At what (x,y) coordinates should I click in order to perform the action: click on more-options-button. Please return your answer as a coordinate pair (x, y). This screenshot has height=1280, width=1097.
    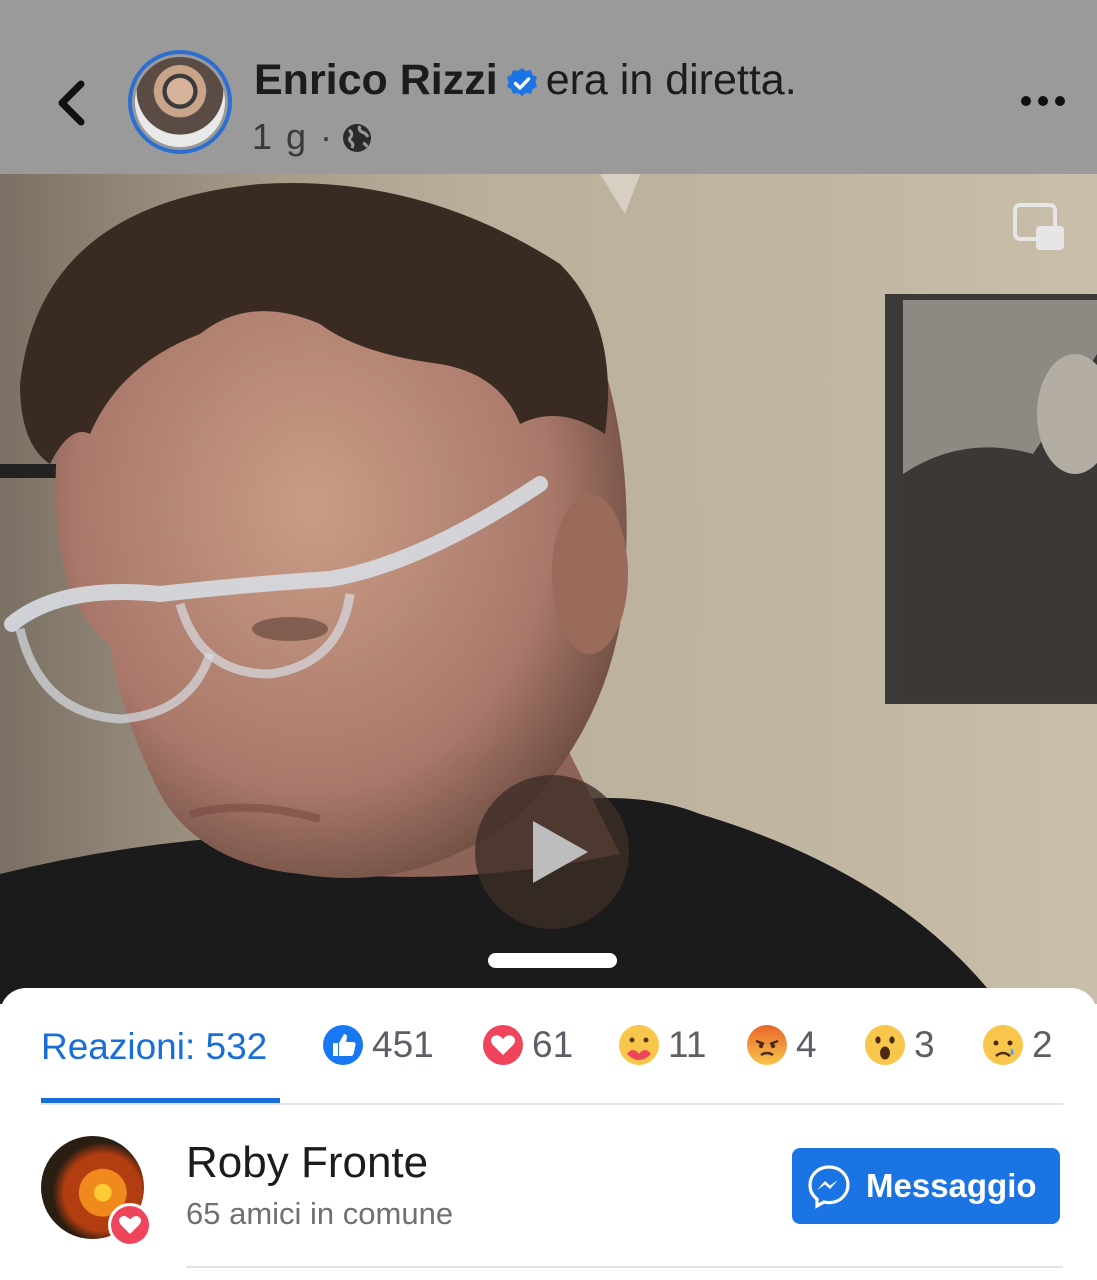
    Looking at the image, I should click on (1043, 101).